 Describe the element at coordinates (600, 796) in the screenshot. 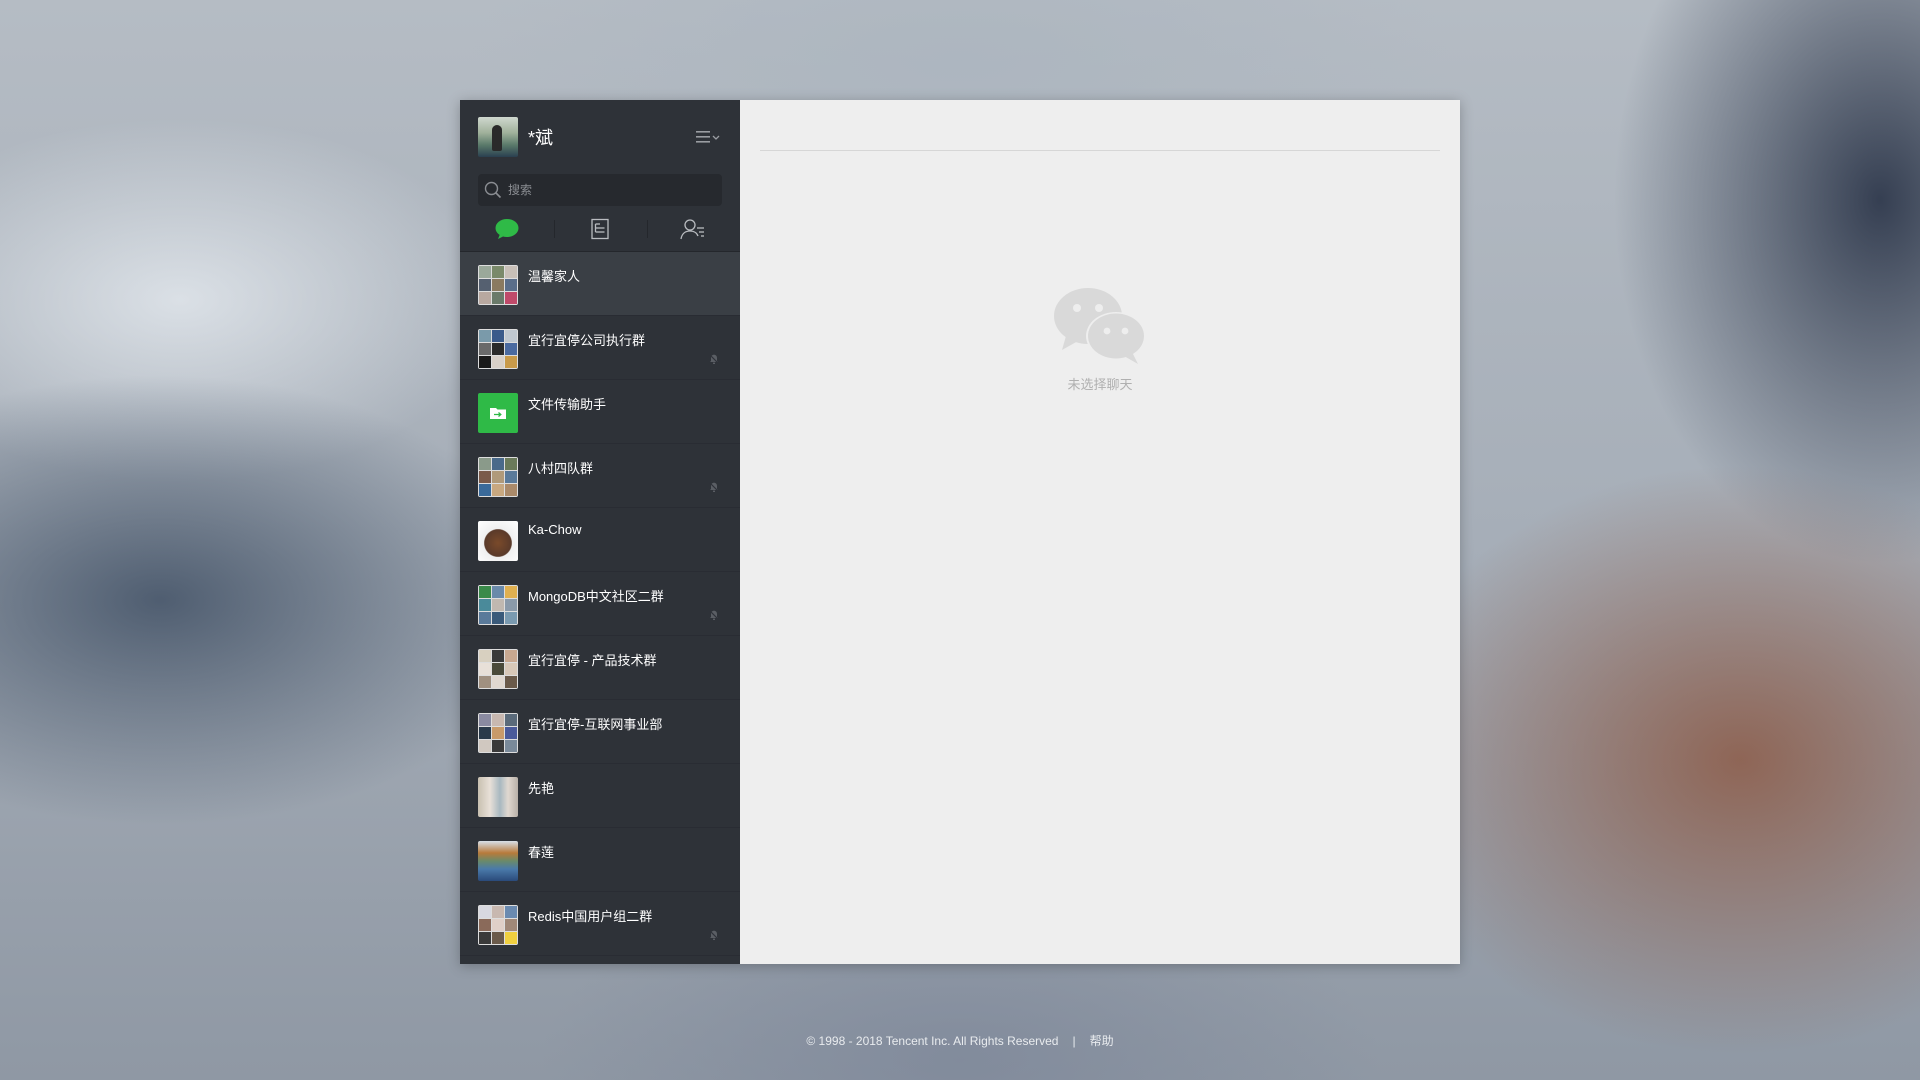

I see `chat-item: 先艳` at that location.